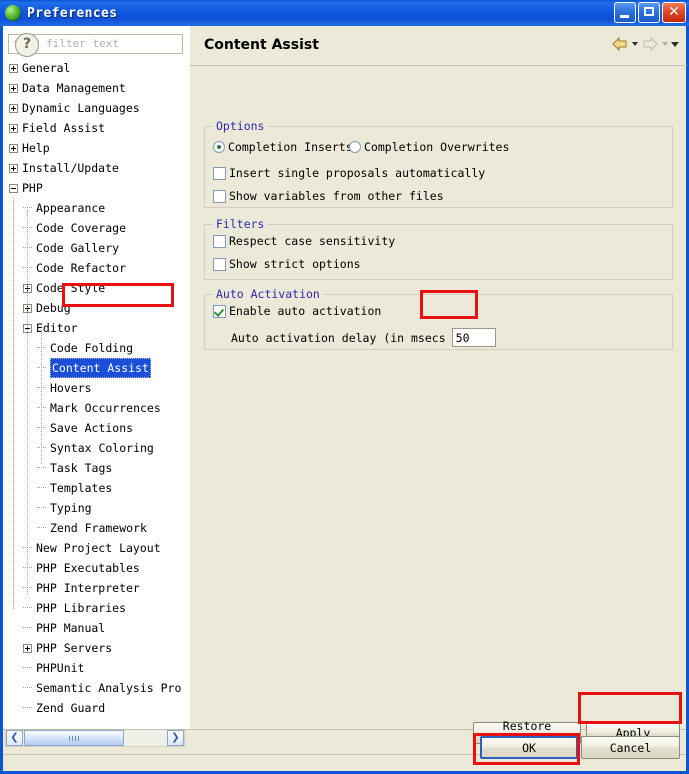 This screenshot has width=689, height=774. What do you see at coordinates (650, 44) in the screenshot?
I see `forward-arrow-icon` at bounding box center [650, 44].